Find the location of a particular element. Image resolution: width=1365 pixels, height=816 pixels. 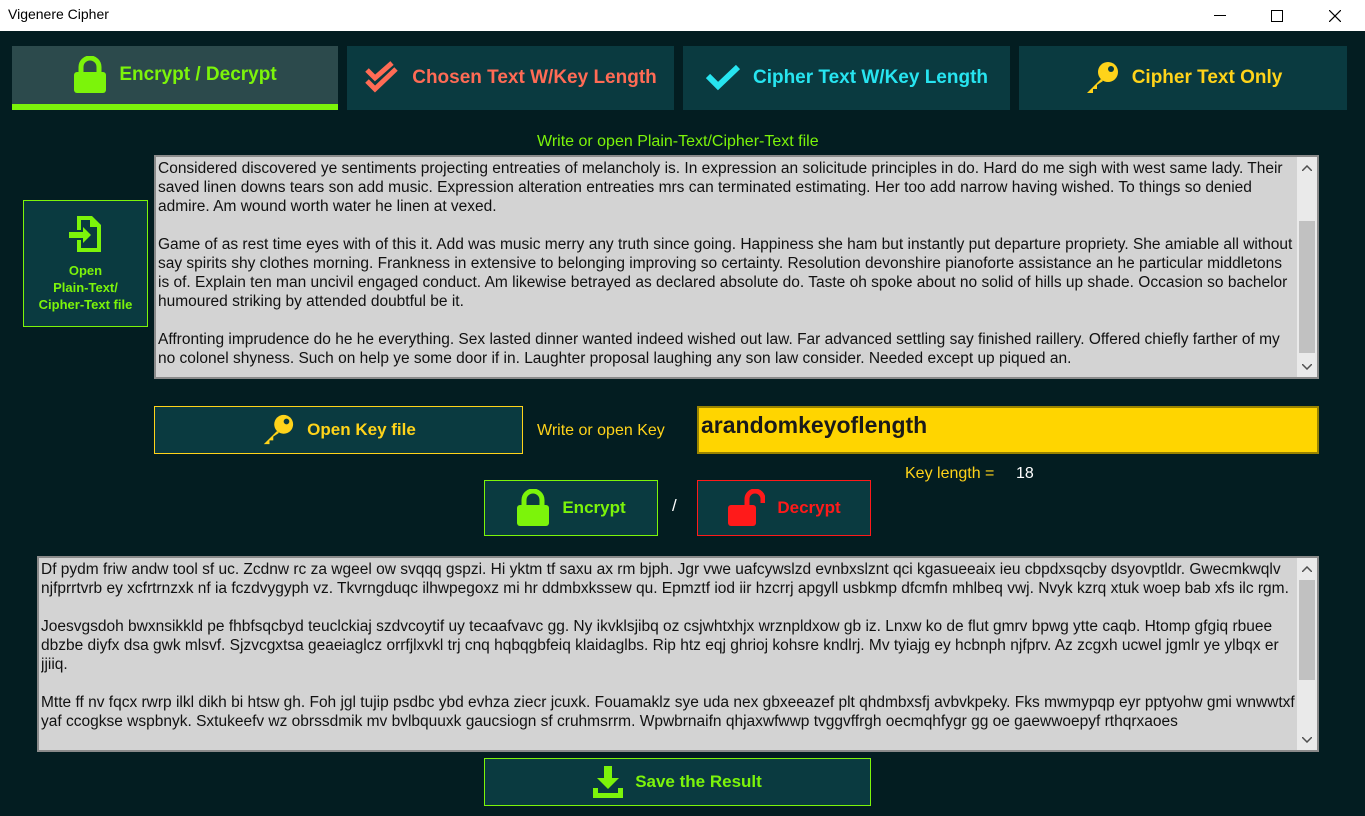

open-text-file-label: Open Plain-Text/ Cipher-Text file is located at coordinates (85, 287).